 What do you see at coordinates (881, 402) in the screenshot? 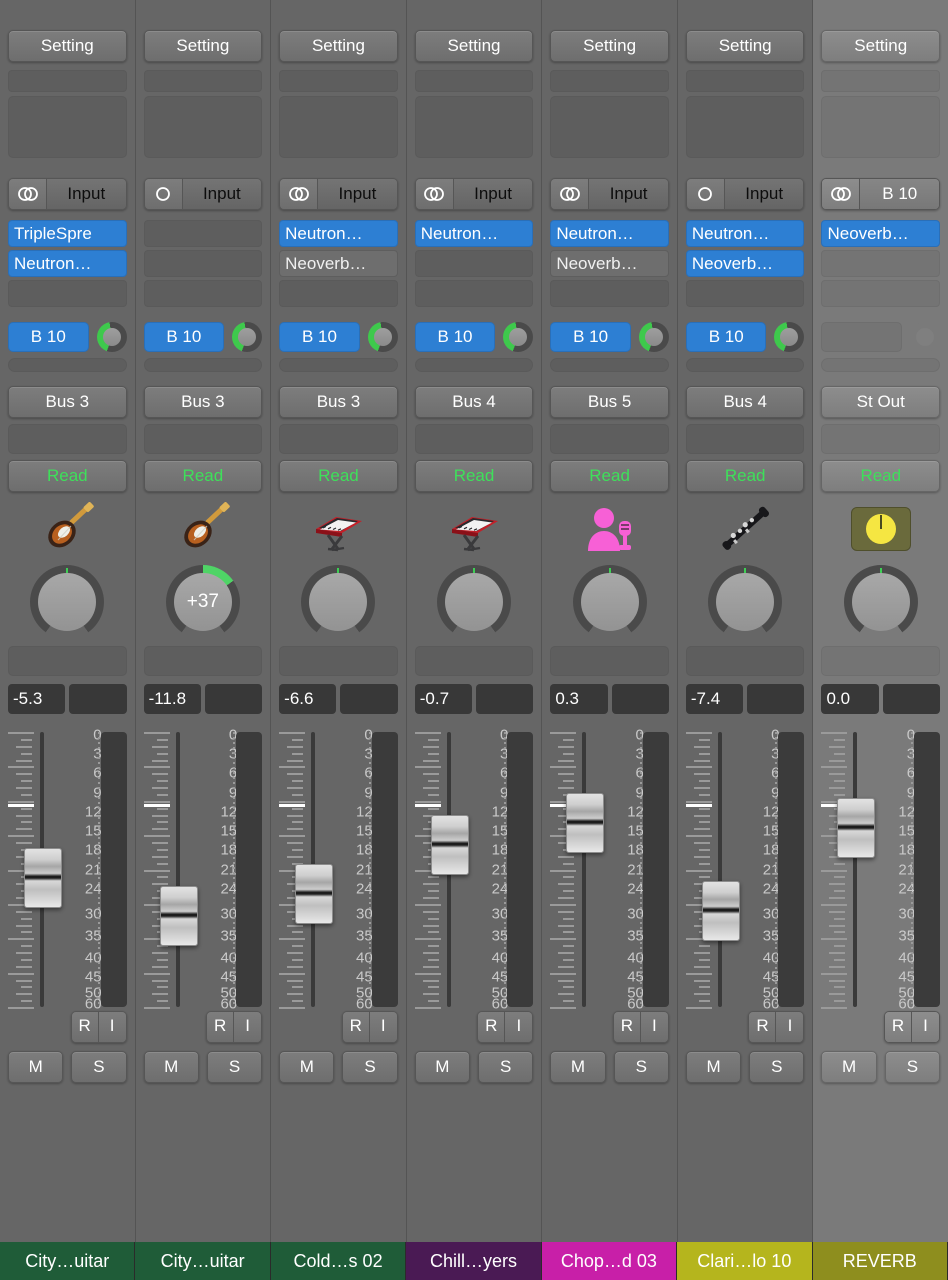
I see `output-routing-button: St Out` at bounding box center [881, 402].